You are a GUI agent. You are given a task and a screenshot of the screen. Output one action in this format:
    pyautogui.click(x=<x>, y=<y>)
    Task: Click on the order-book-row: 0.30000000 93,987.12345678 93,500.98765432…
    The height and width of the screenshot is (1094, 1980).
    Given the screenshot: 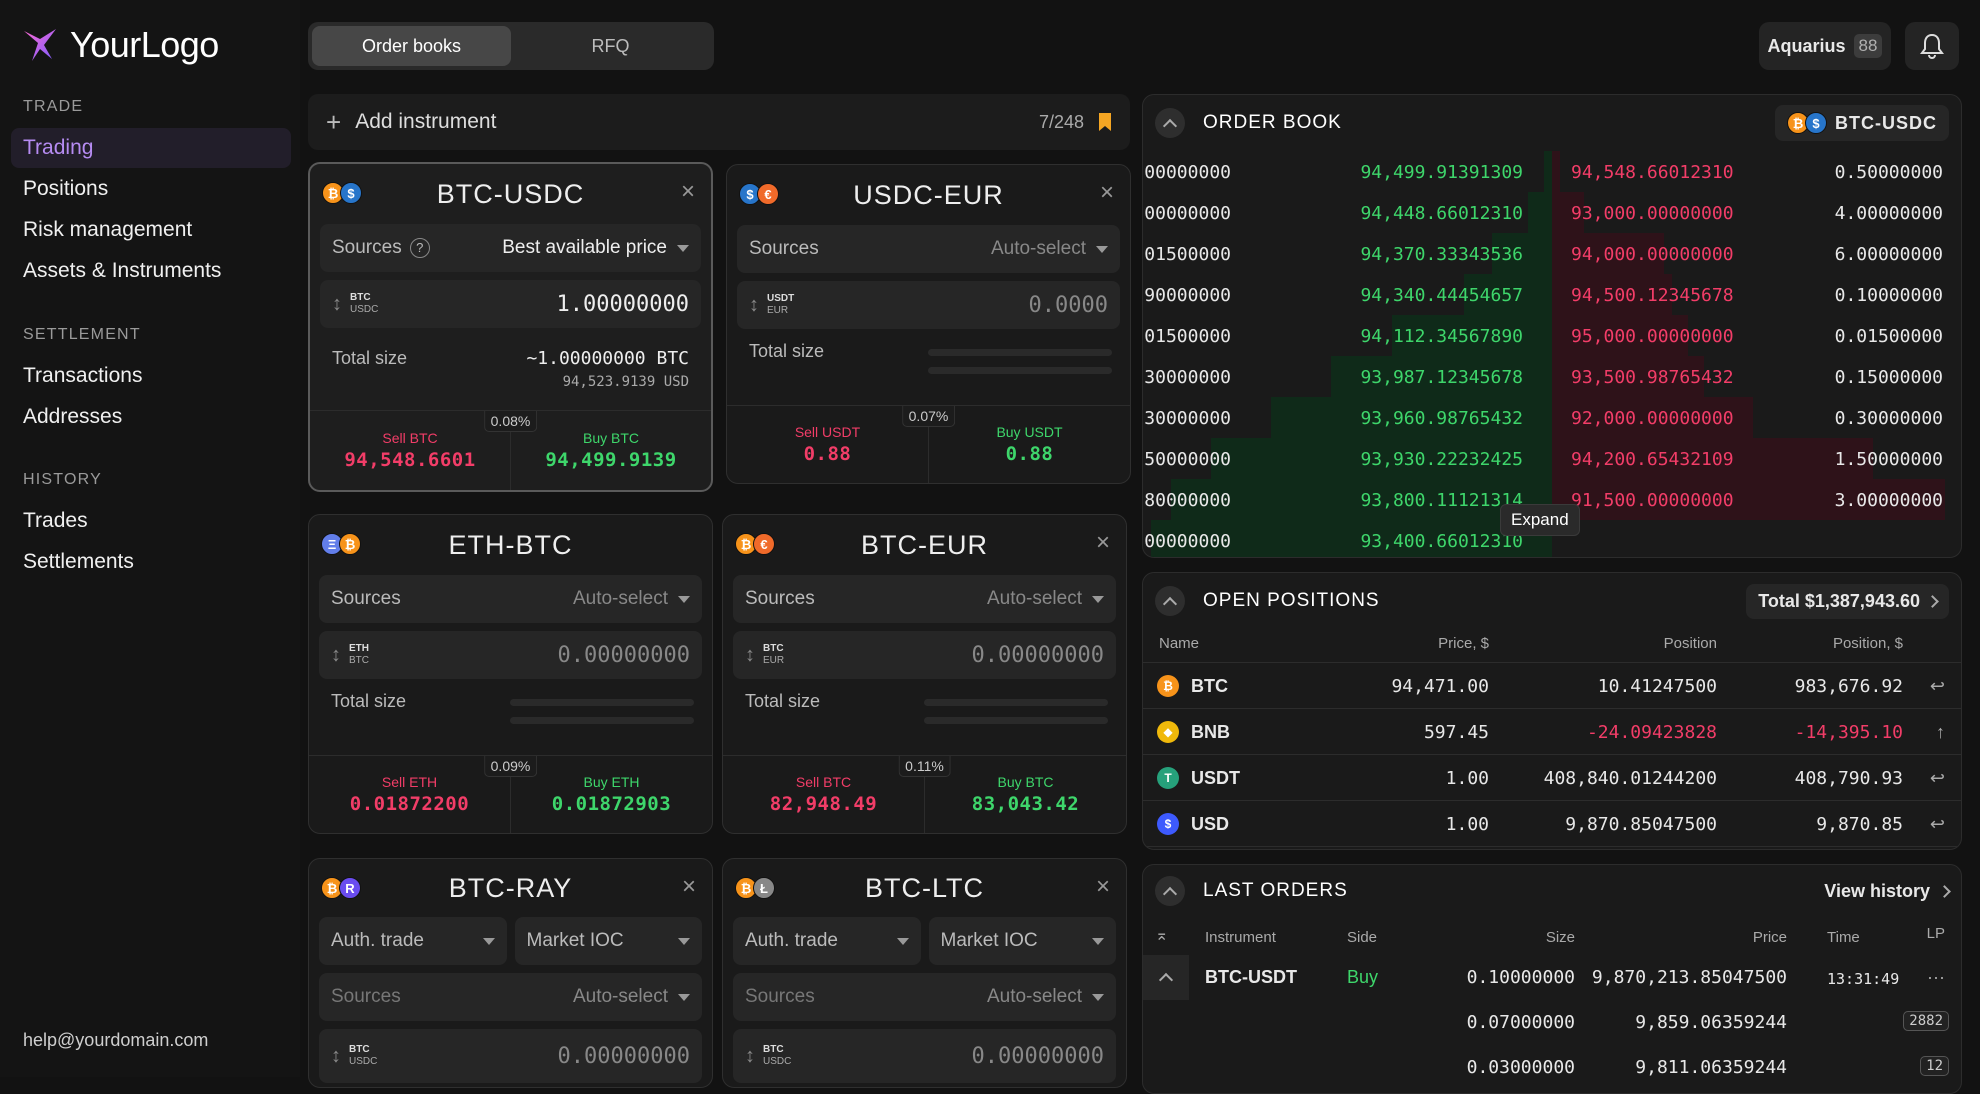 What is the action you would take?
    pyautogui.click(x=1548, y=376)
    